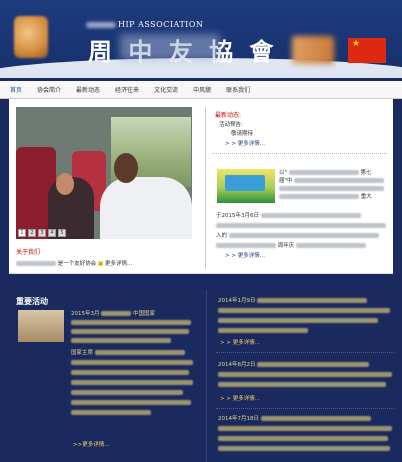  Describe the element at coordinates (146, 208) in the screenshot. I see `photo-person-man` at that location.